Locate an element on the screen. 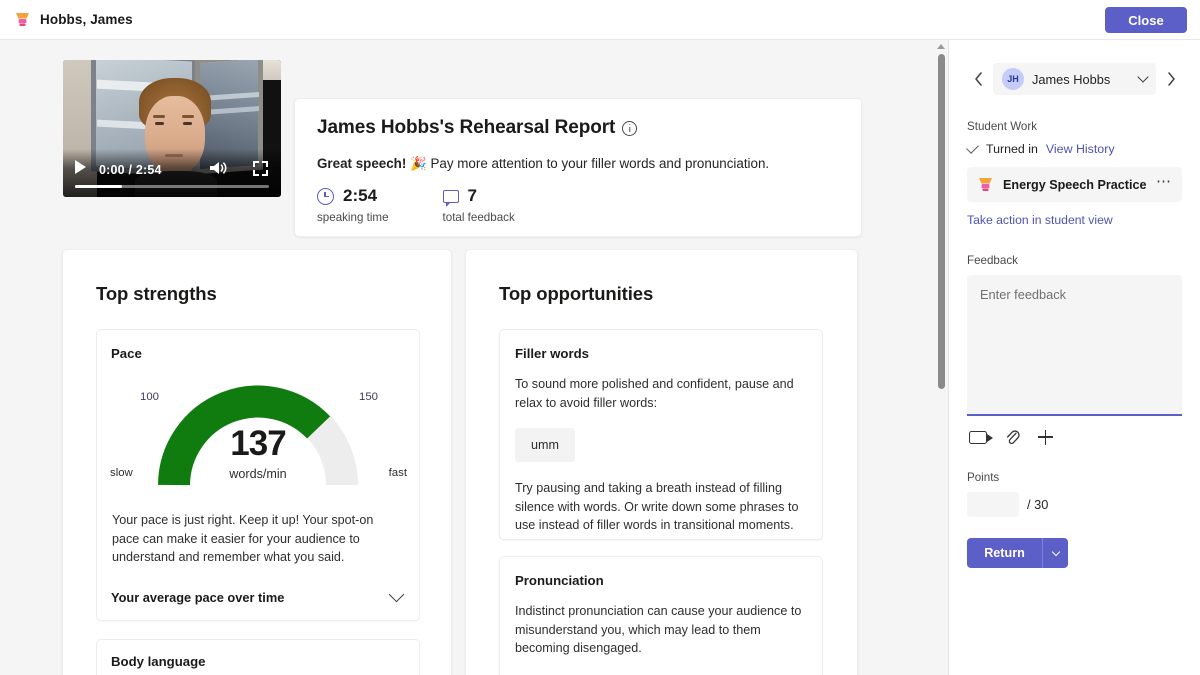  turned-in-text: Turned in is located at coordinates (1012, 149).